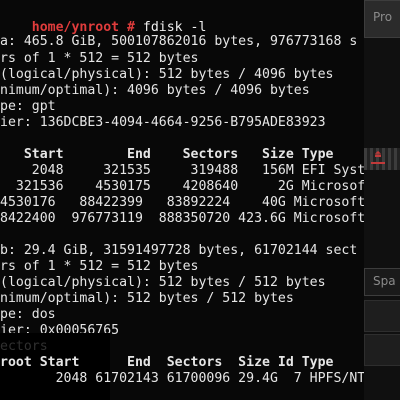  I want to click on disk1-partition-row: 321536 4530175 4208640 2G Microsoft, so click(187, 186).